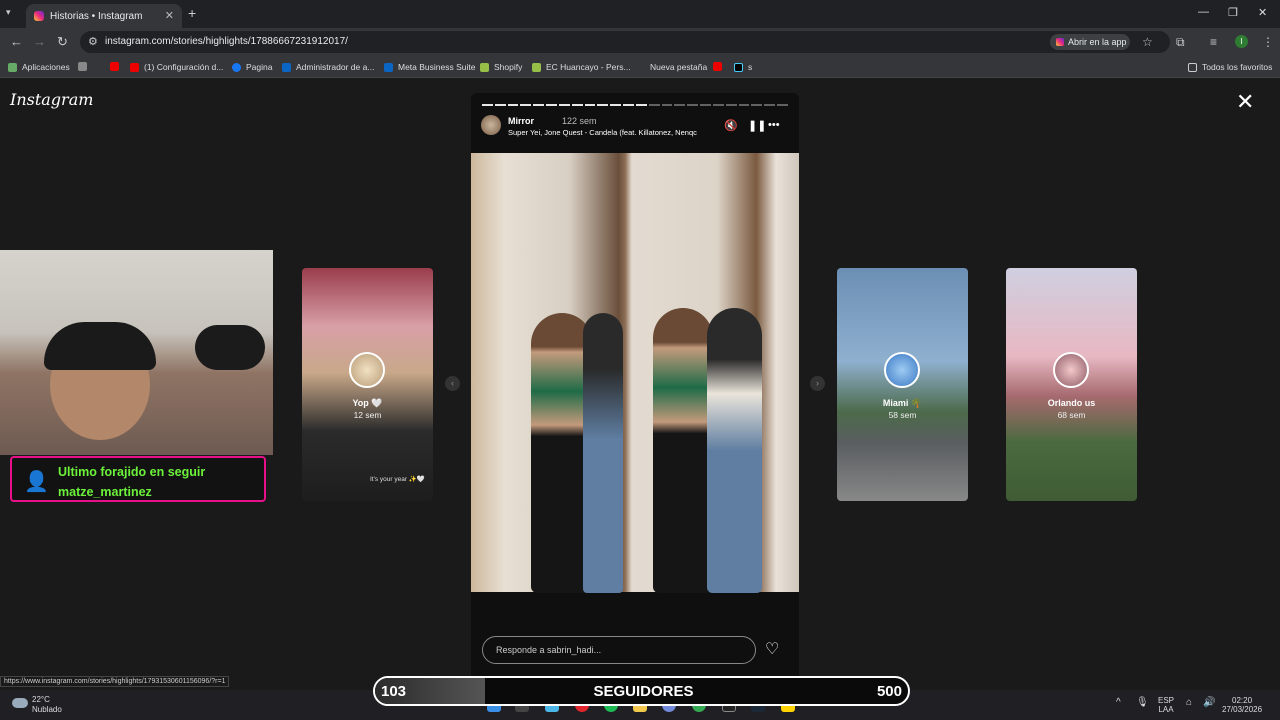 Image resolution: width=1280 pixels, height=720 pixels. What do you see at coordinates (252, 67) in the screenshot?
I see `bookmark-pagina: Pagina` at bounding box center [252, 67].